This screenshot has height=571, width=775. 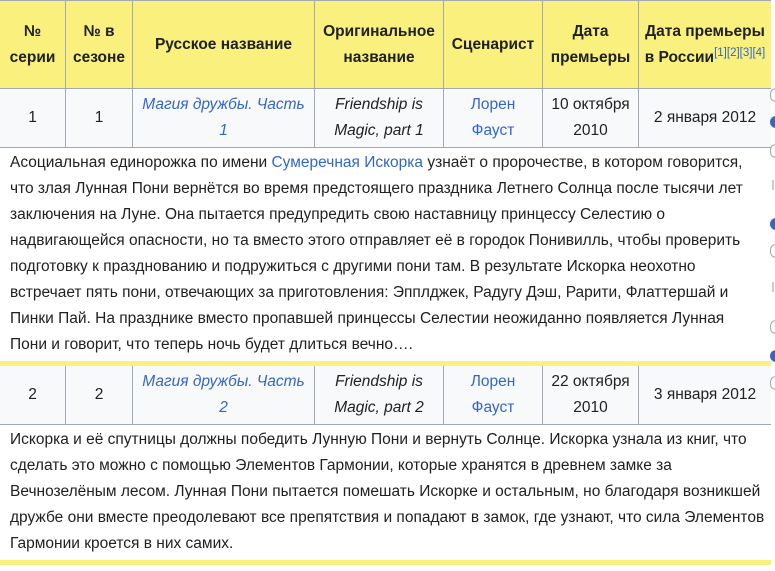 I want to click on episode-season-no: 1, so click(x=99, y=118).